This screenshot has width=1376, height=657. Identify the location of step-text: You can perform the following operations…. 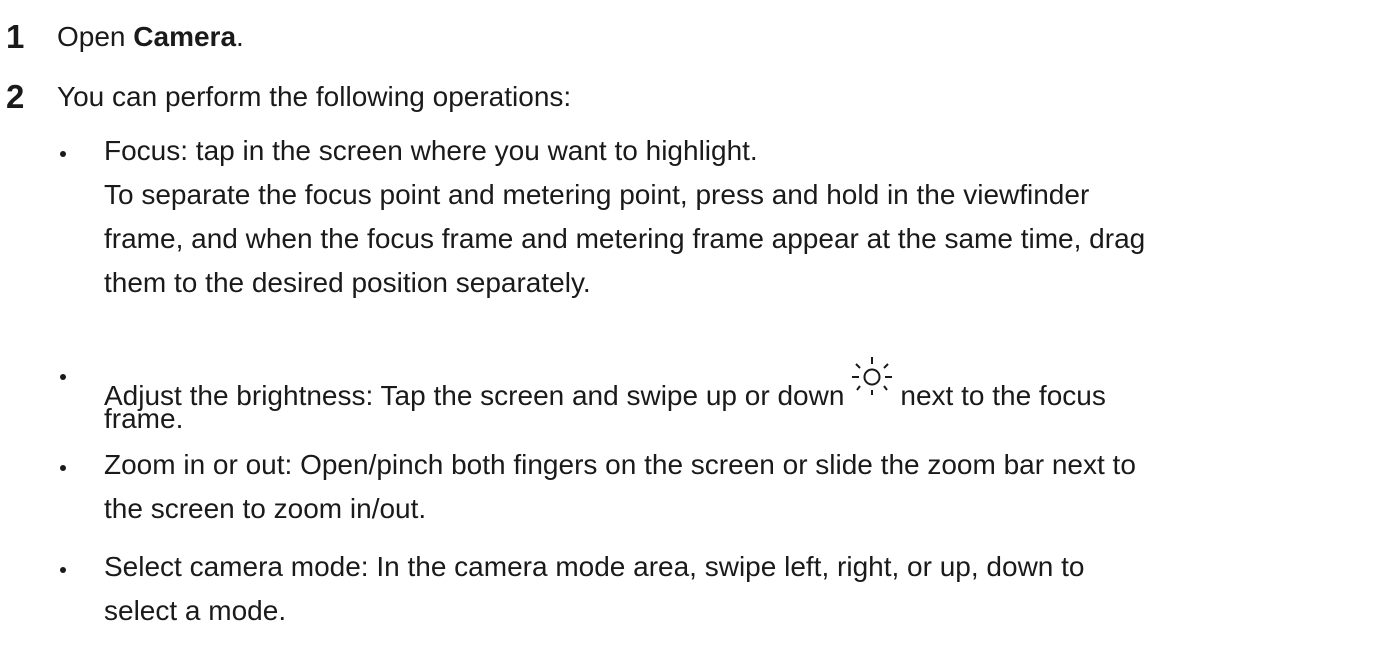
(314, 96).